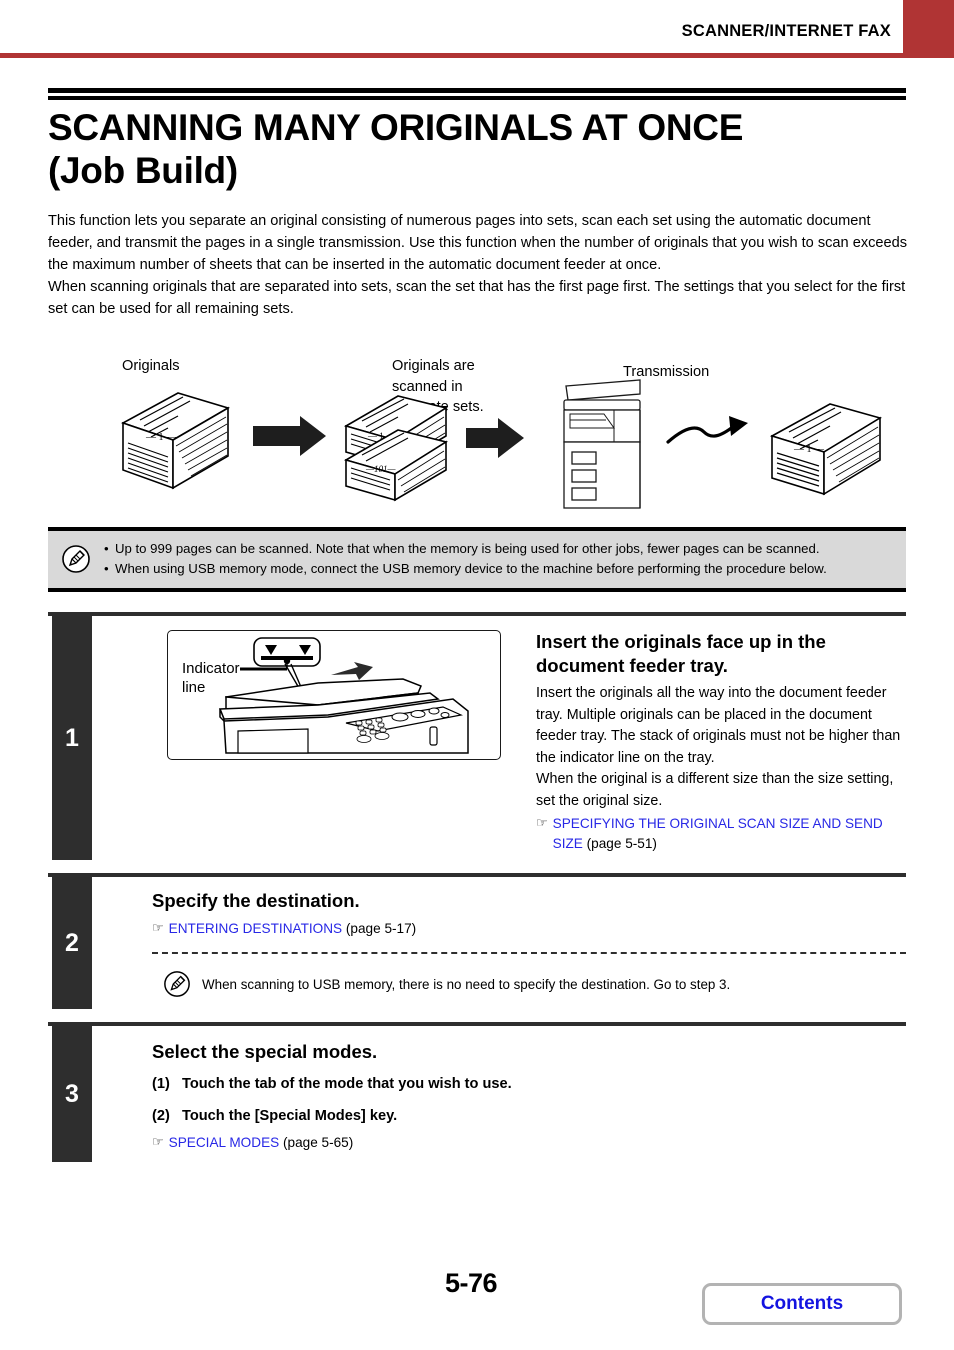  Describe the element at coordinates (602, 444) in the screenshot. I see `mfp-machine-icon` at that location.